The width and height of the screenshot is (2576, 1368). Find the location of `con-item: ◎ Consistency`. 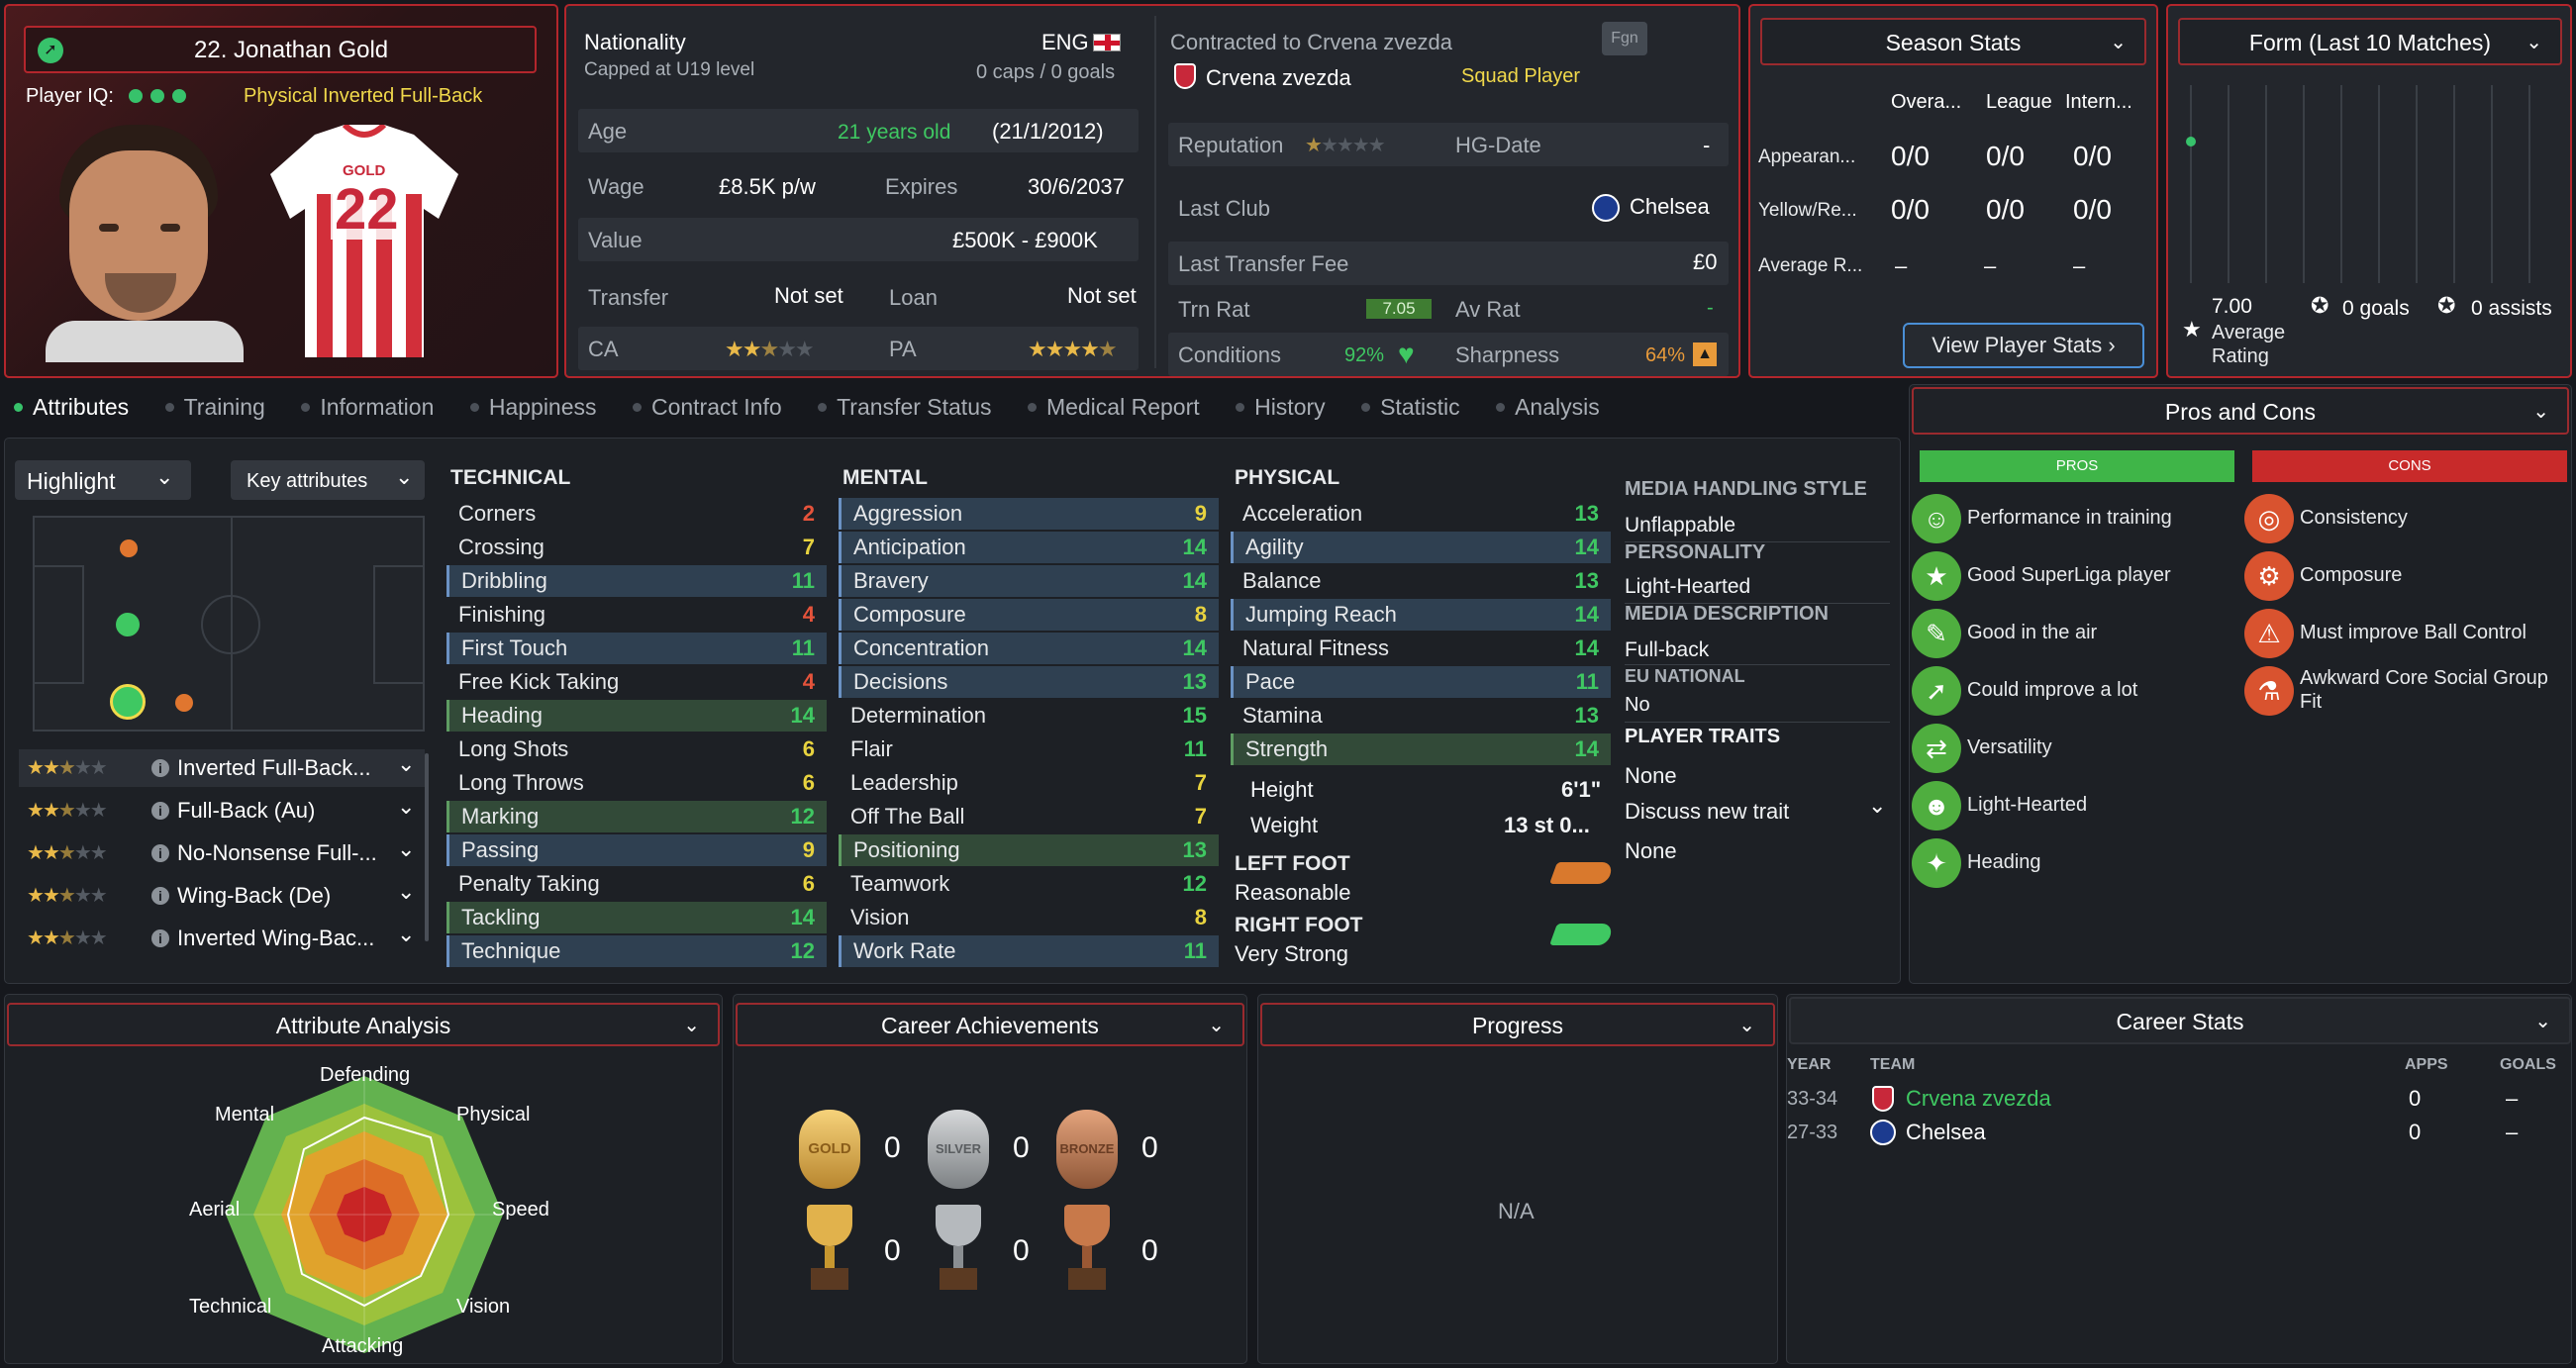

con-item: ◎ Consistency is located at coordinates (2408, 519).